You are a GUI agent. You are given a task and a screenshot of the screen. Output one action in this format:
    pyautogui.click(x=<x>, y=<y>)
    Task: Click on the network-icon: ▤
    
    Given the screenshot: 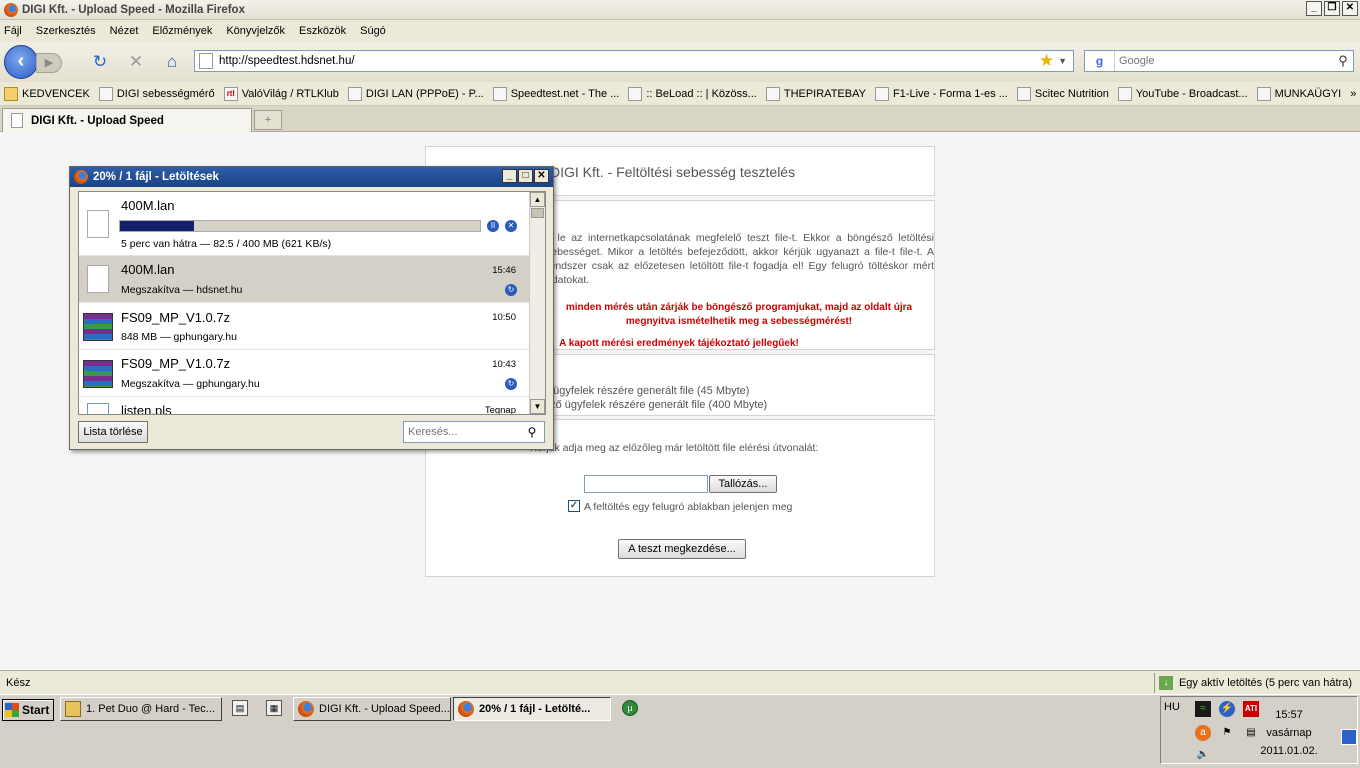 What is the action you would take?
    pyautogui.click(x=1251, y=733)
    